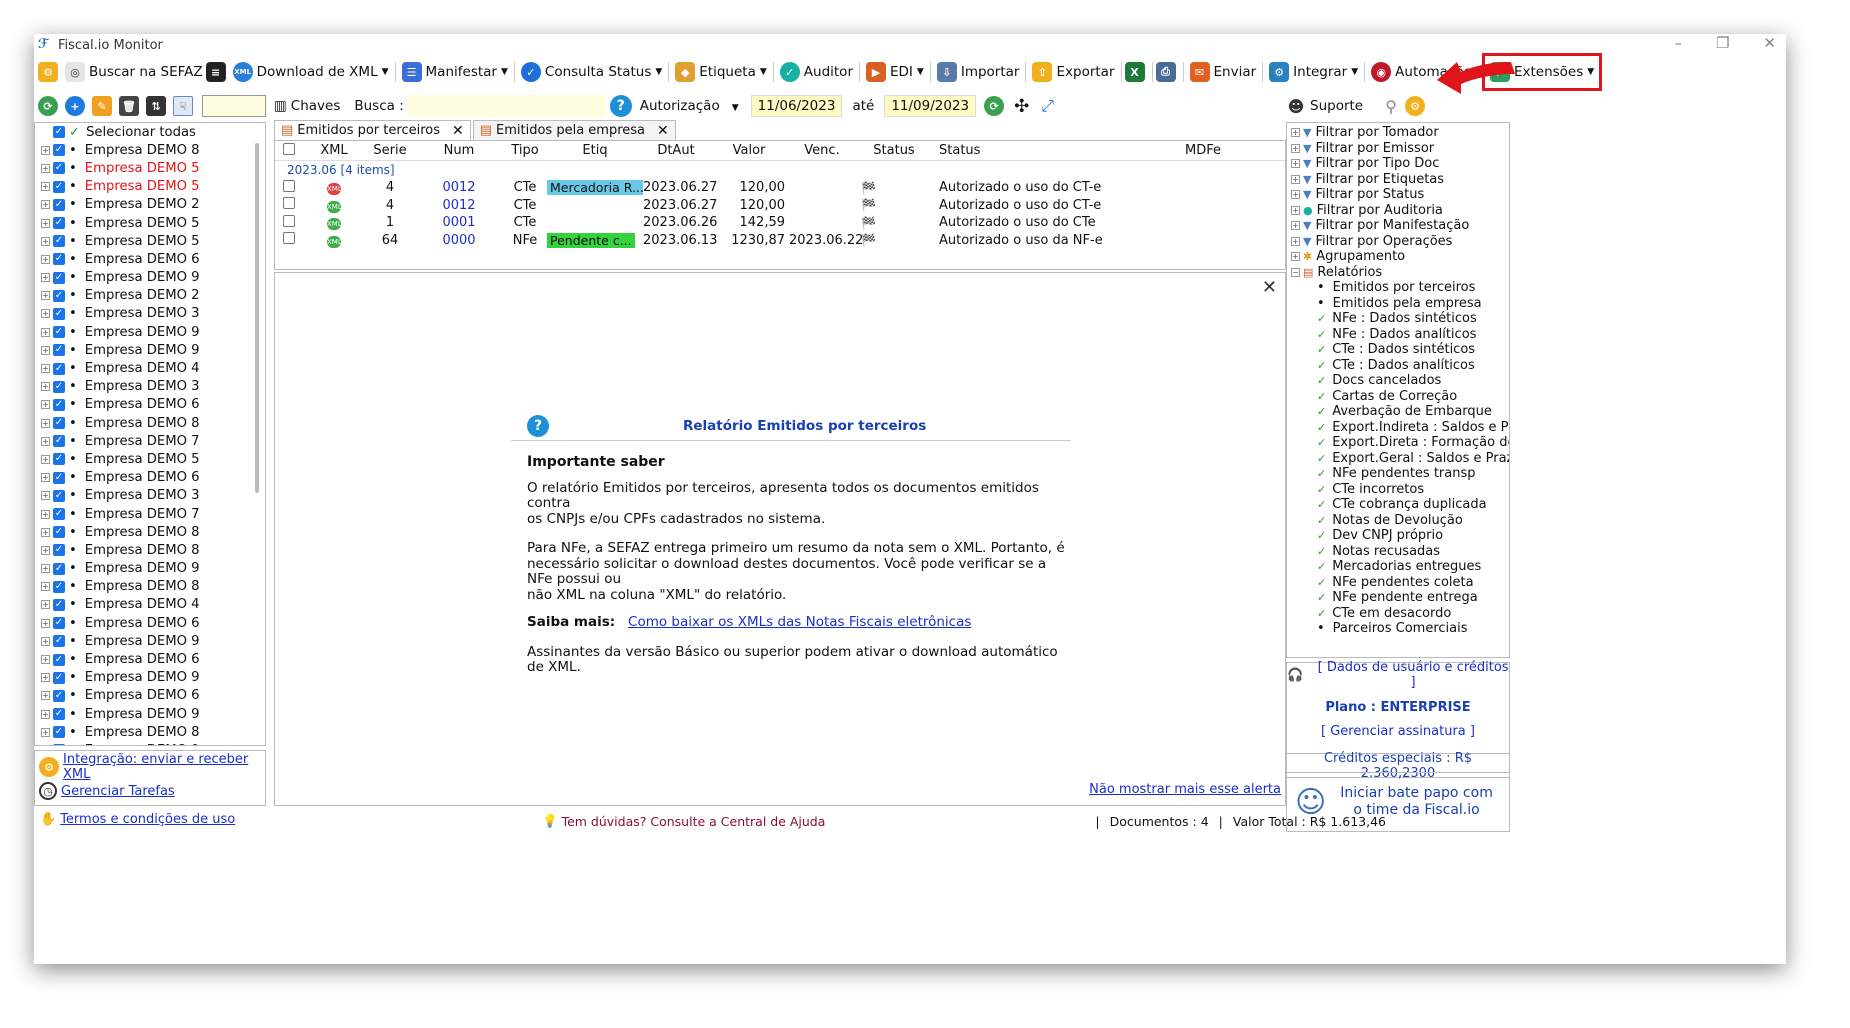 The width and height of the screenshot is (1850, 1028). What do you see at coordinates (390, 150) in the screenshot?
I see `col-serie: Serie` at bounding box center [390, 150].